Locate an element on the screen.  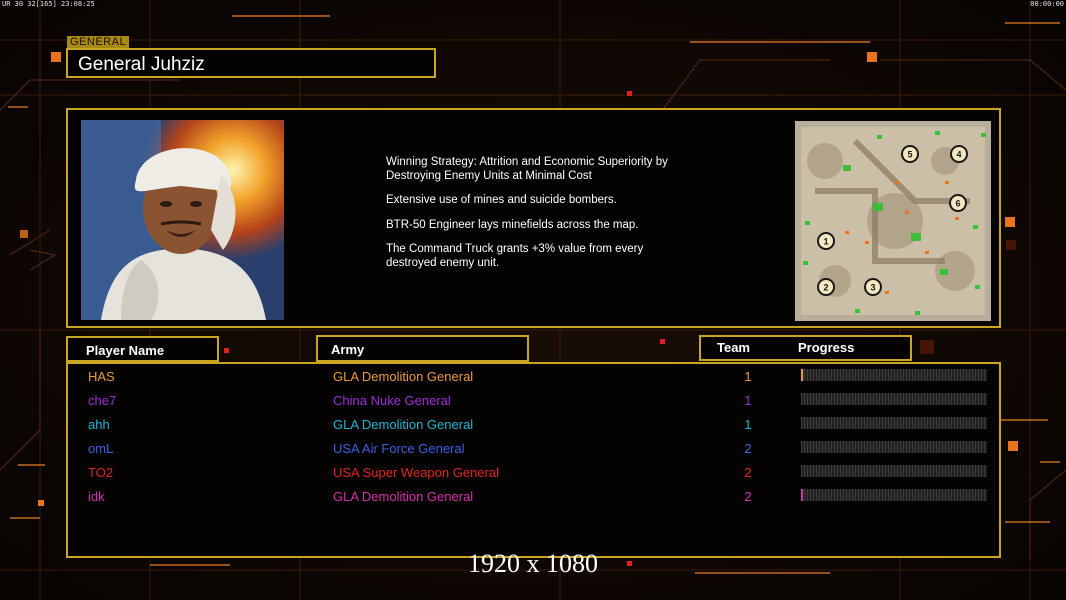
player-name: HAS is located at coordinates (101, 376).